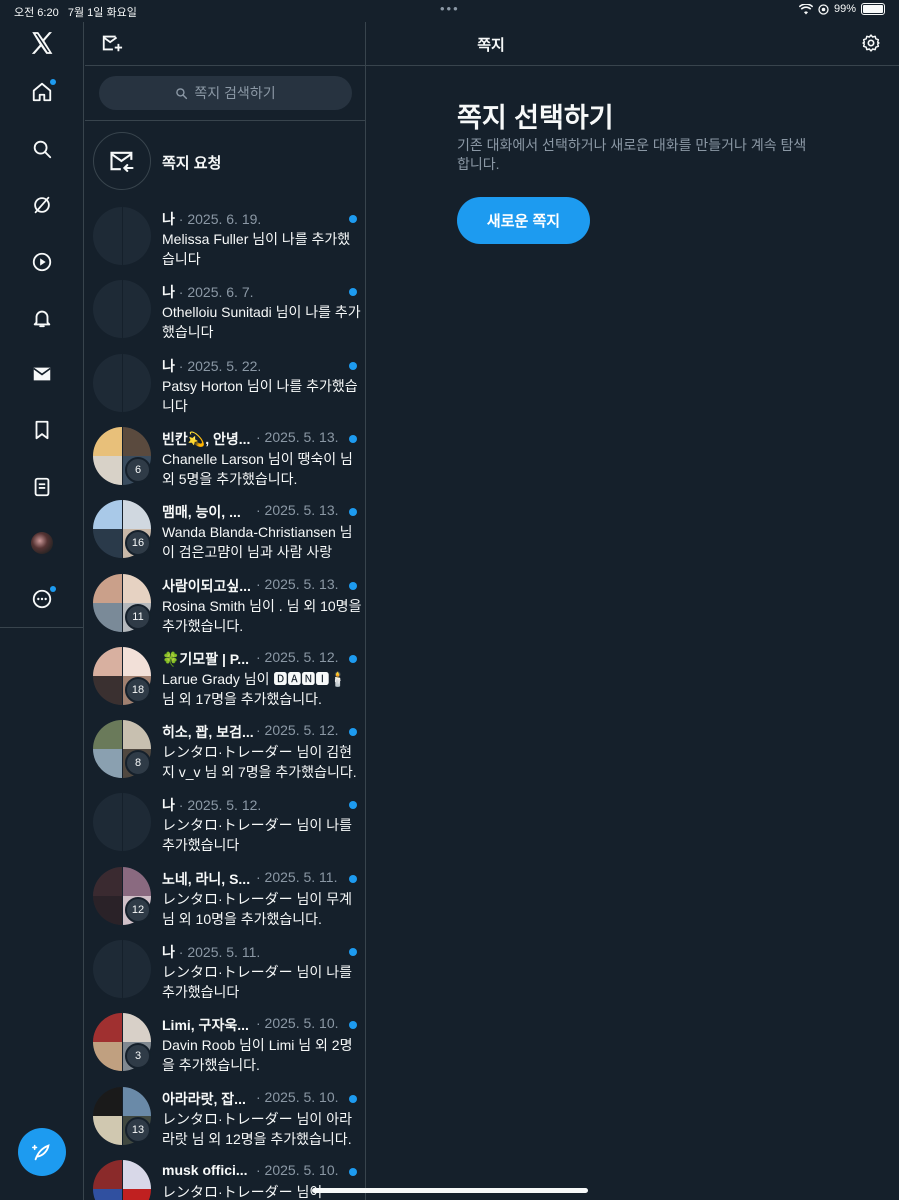 This screenshot has width=899, height=1200. I want to click on status-bar: 오전 6:20 7월 1일 화요일 ••• 99%, so click(449, 11).